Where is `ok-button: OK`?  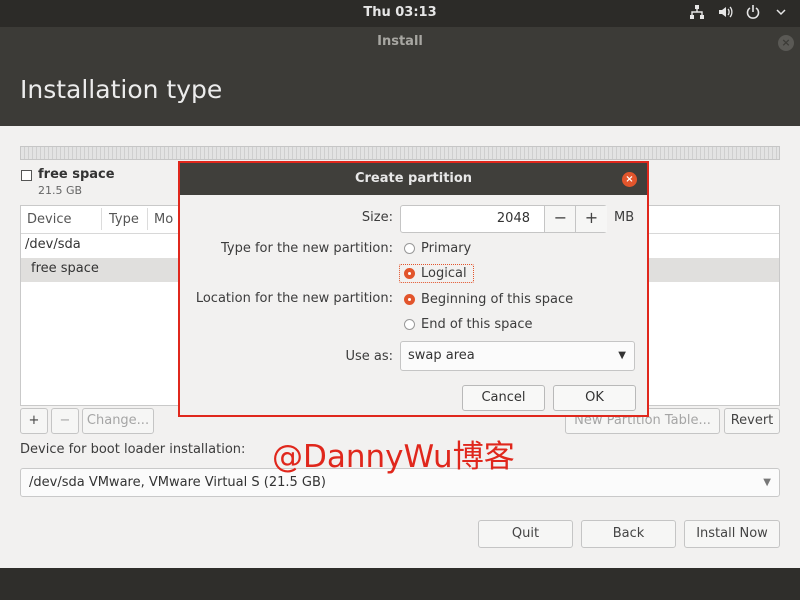
ok-button: OK is located at coordinates (594, 398).